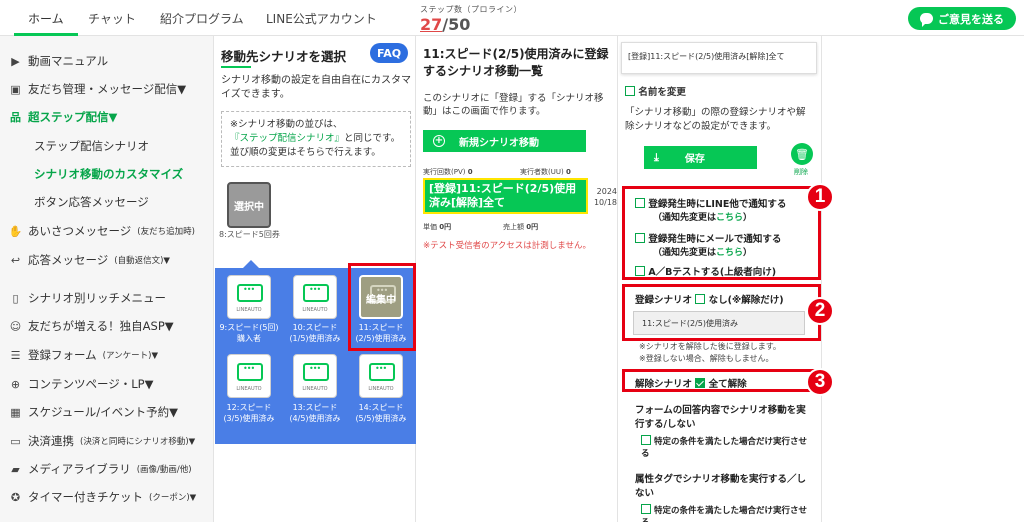 This screenshot has height=522, width=1024. I want to click on sidebar-item-content-page: ⊕ コンテンツページ・LP▼, so click(81, 384).